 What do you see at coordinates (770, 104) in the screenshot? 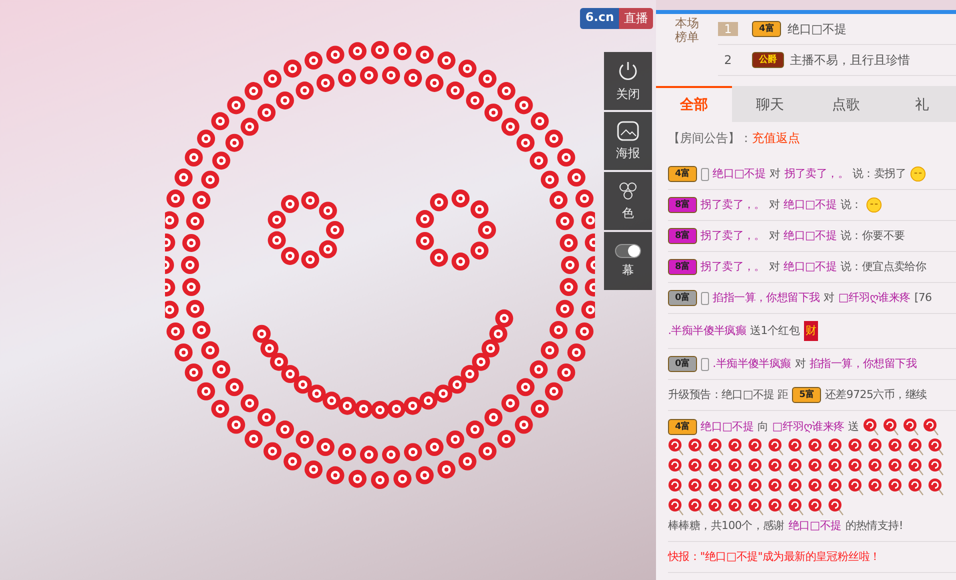
I see `chat-tab: 聊天` at bounding box center [770, 104].